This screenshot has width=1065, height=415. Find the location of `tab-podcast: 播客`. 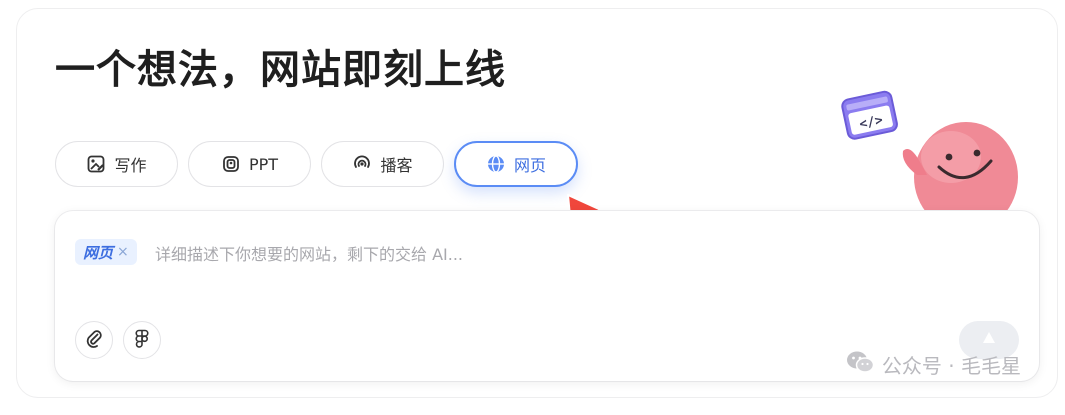

tab-podcast: 播客 is located at coordinates (382, 164).